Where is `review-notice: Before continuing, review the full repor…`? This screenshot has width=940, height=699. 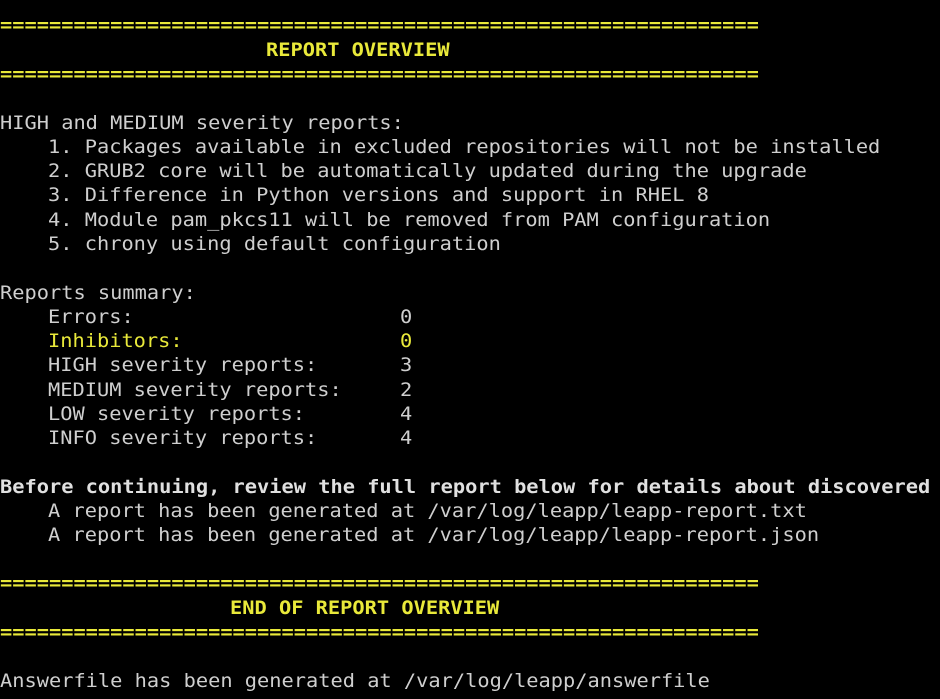 review-notice: Before continuing, review the full repor… is located at coordinates (470, 487).